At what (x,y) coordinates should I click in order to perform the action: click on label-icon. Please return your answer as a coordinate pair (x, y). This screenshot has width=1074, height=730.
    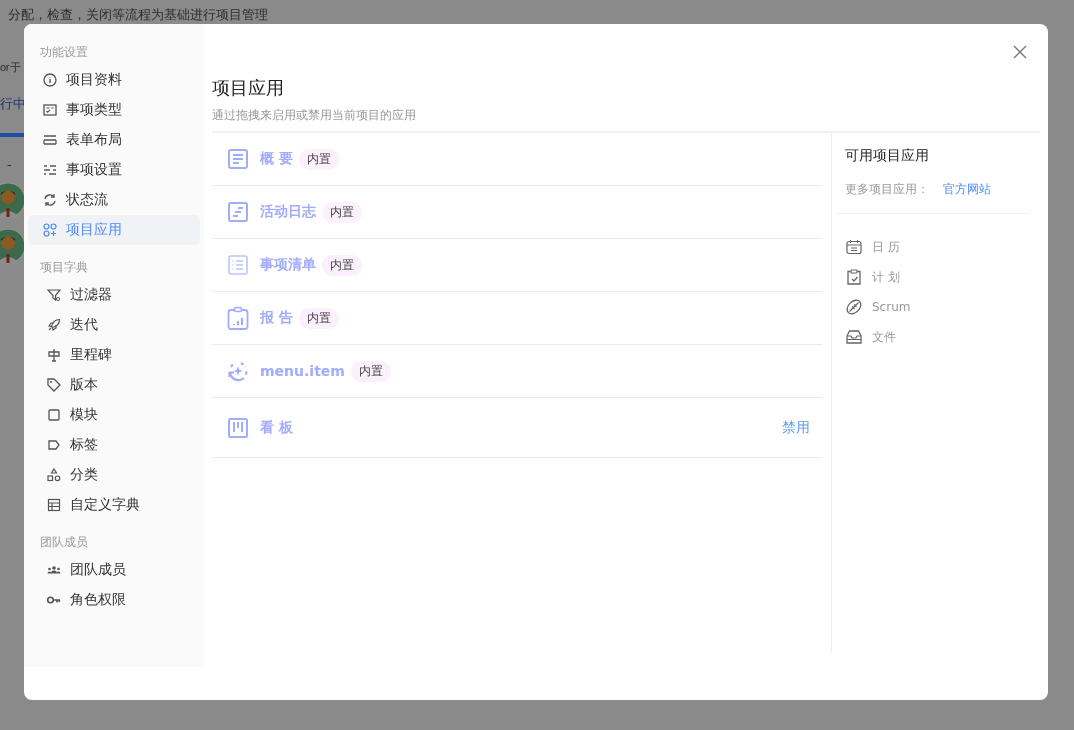
    Looking at the image, I should click on (54, 445).